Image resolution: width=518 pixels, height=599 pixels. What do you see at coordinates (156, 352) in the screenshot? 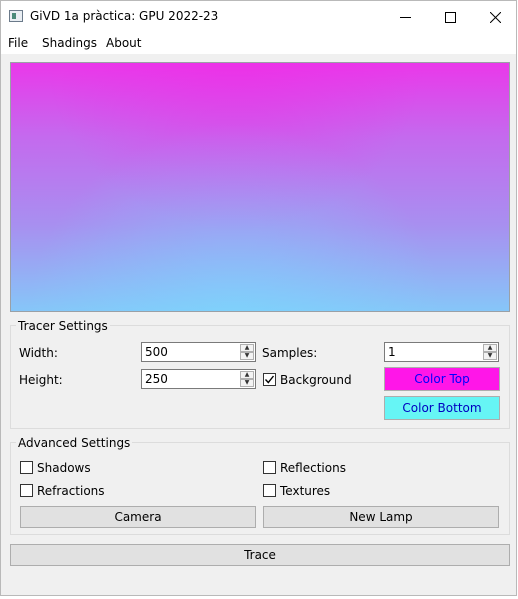
I see `width-value: 500` at bounding box center [156, 352].